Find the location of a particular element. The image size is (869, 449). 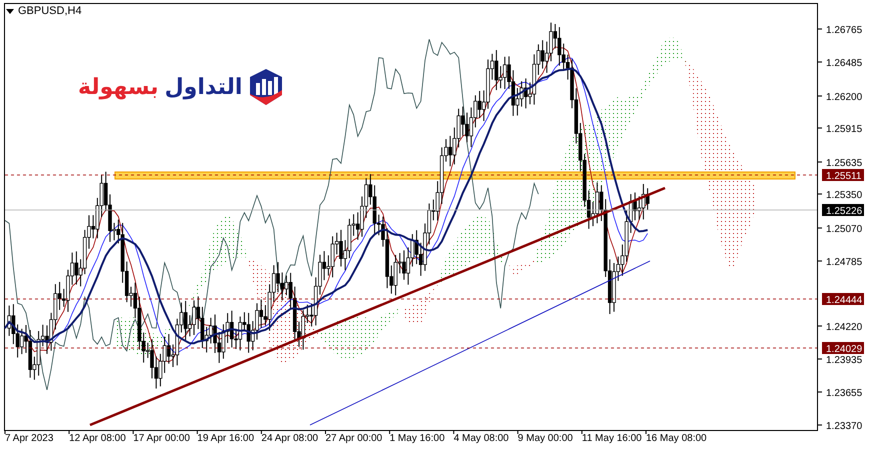

time-label: 27 Apr 00:00 is located at coordinates (354, 438).